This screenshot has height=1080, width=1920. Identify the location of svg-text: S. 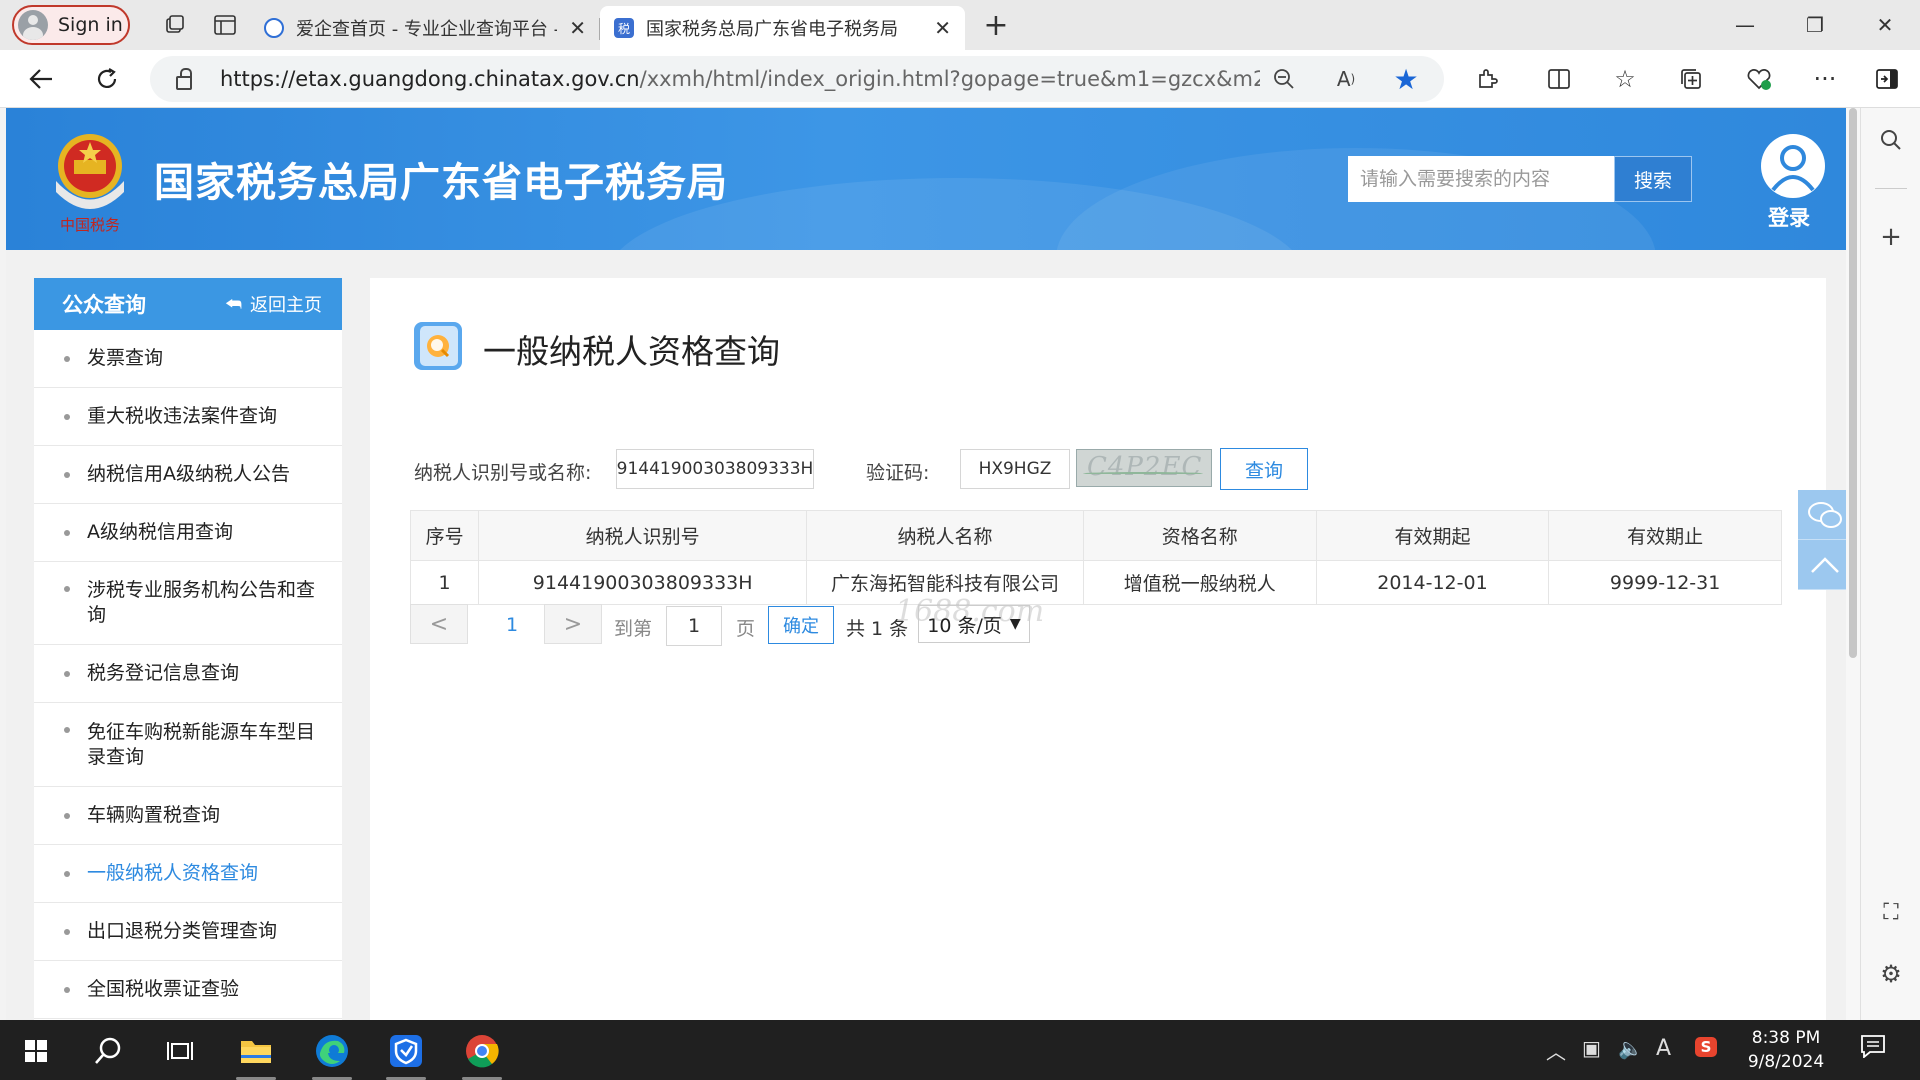
(1706, 1047).